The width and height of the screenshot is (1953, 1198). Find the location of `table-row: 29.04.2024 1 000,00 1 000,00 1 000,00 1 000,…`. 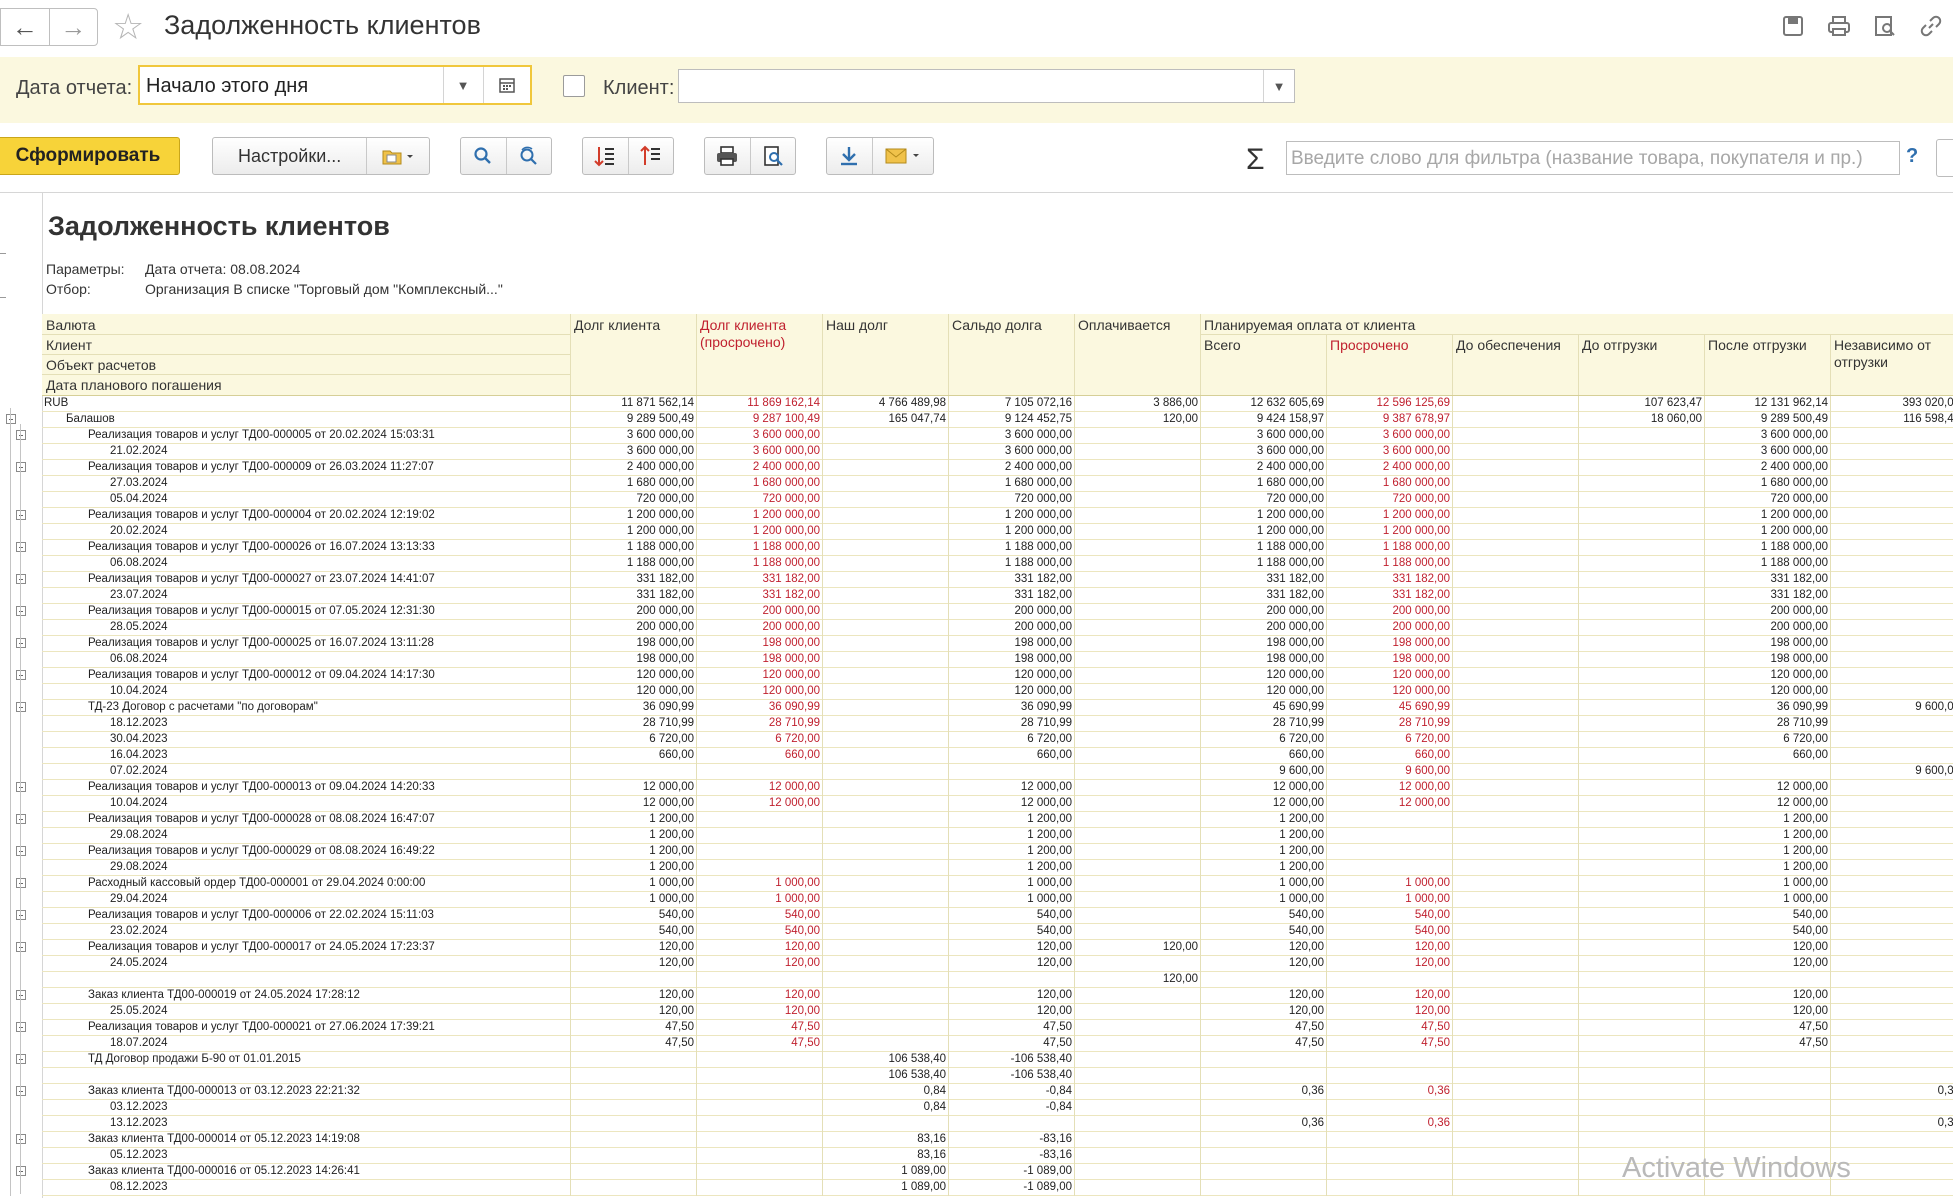

table-row: 29.04.2024 1 000,00 1 000,00 1 000,00 1 000,… is located at coordinates (976, 900).